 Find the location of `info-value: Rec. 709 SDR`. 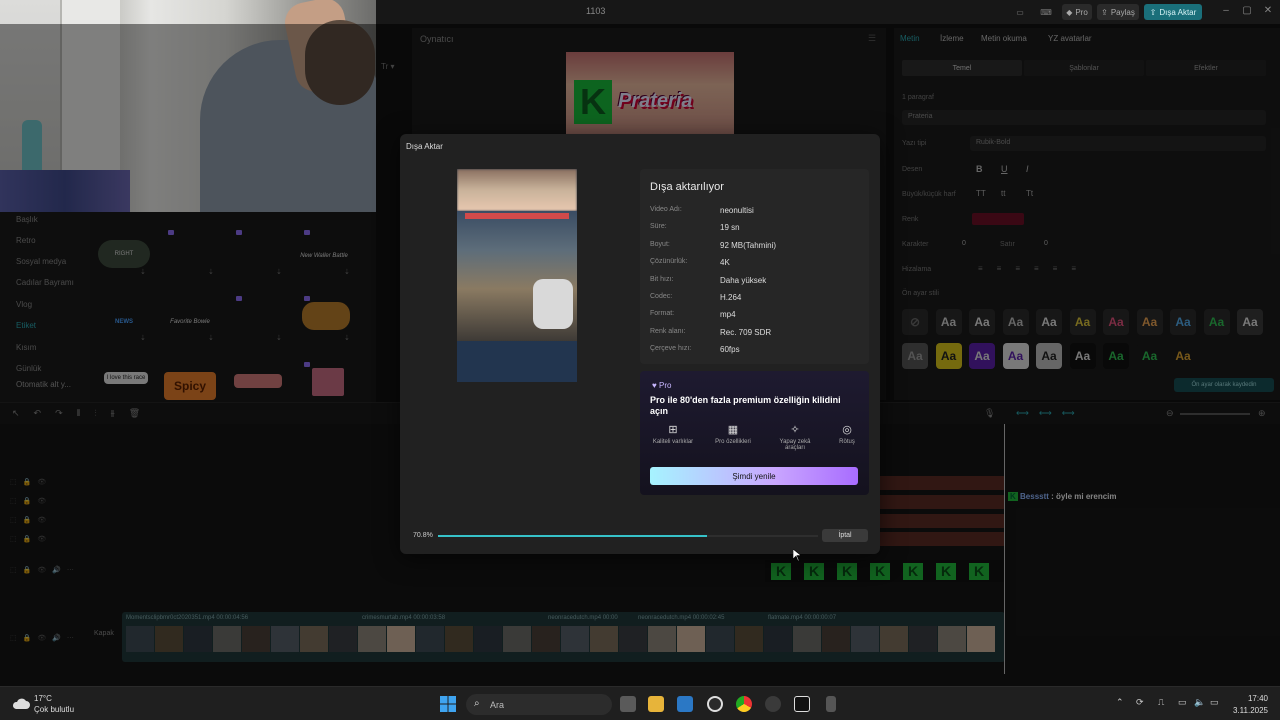

info-value: Rec. 709 SDR is located at coordinates (746, 332).